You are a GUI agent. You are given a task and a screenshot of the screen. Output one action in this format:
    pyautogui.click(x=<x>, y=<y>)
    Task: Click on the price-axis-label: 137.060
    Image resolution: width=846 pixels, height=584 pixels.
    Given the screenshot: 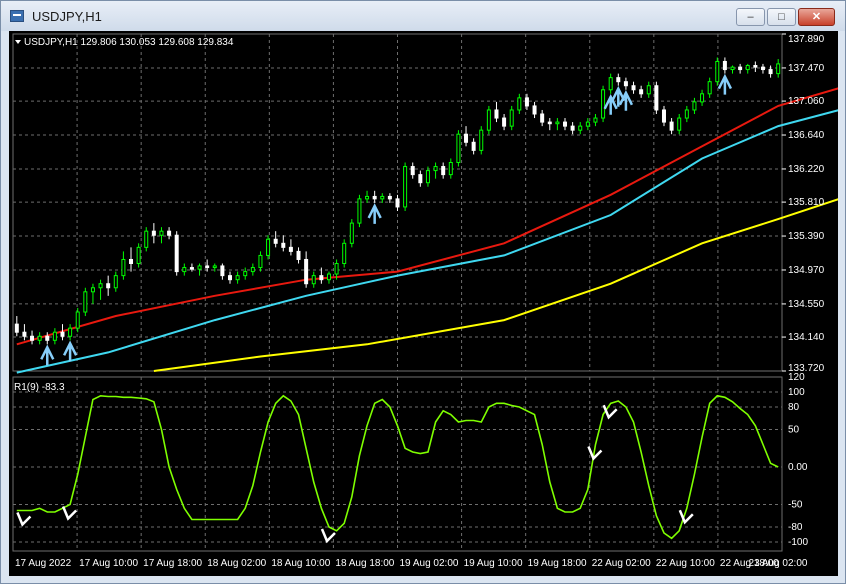 What is the action you would take?
    pyautogui.click(x=806, y=101)
    